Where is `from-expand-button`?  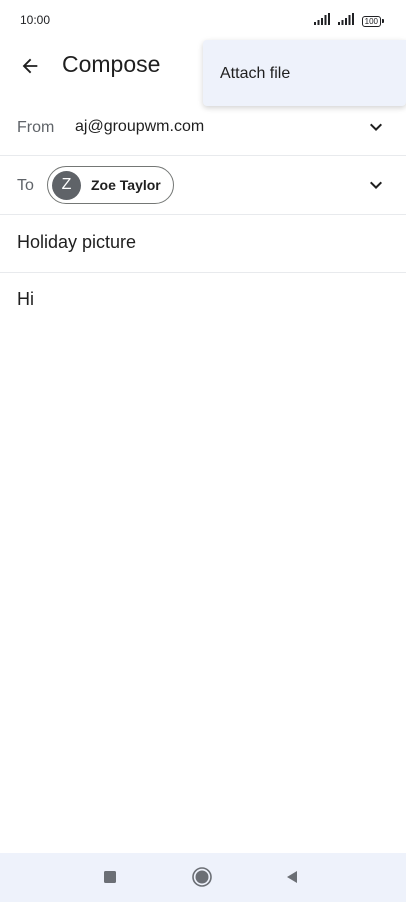
from-expand-button is located at coordinates (376, 127).